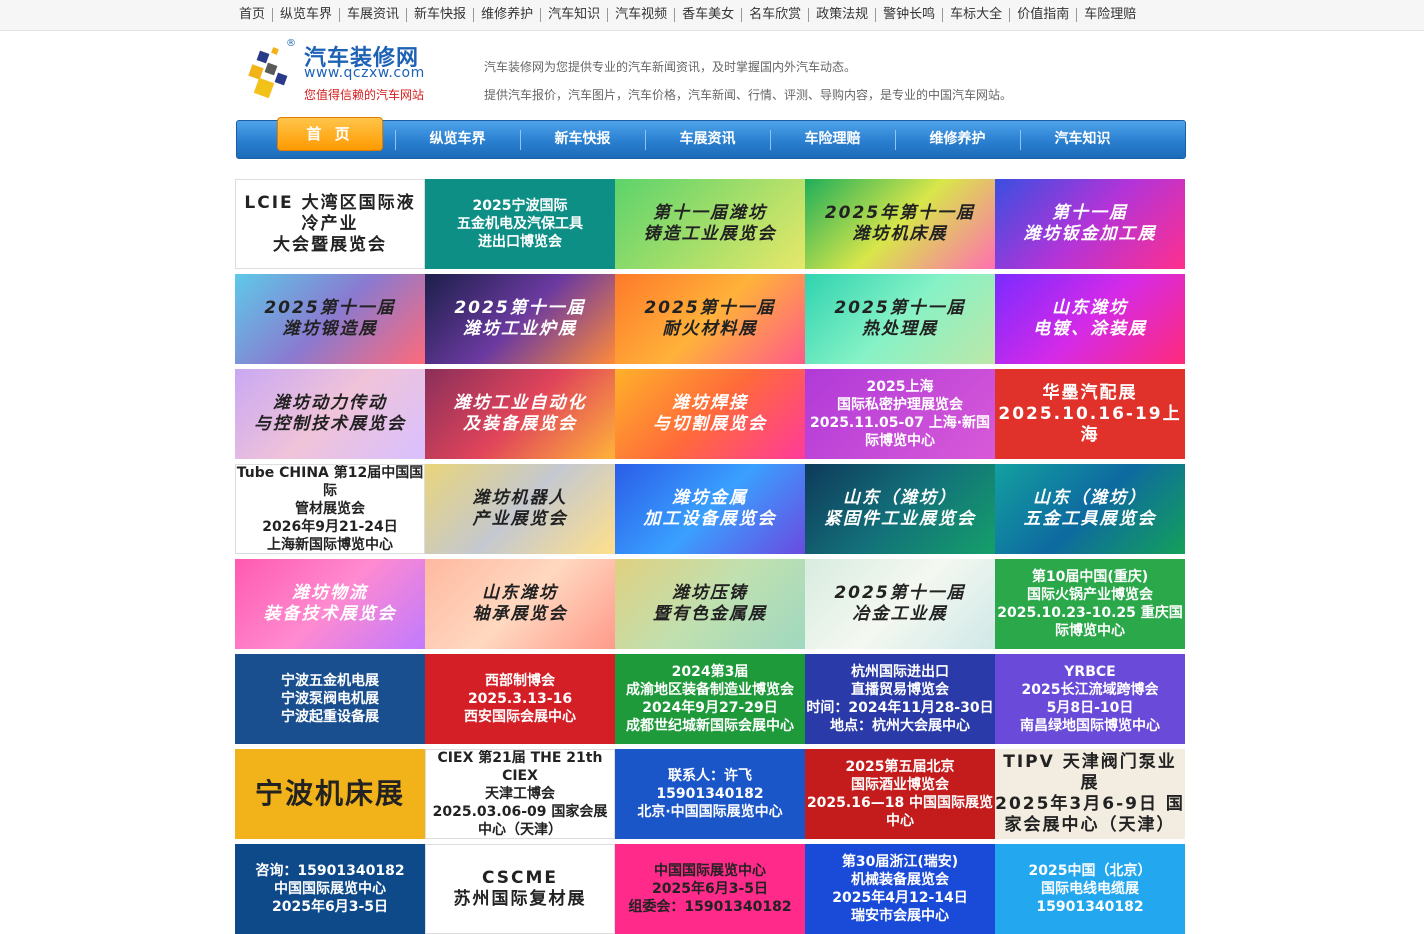 The height and width of the screenshot is (934, 1424). I want to click on main-nav-link: 新车快报, so click(582, 139).